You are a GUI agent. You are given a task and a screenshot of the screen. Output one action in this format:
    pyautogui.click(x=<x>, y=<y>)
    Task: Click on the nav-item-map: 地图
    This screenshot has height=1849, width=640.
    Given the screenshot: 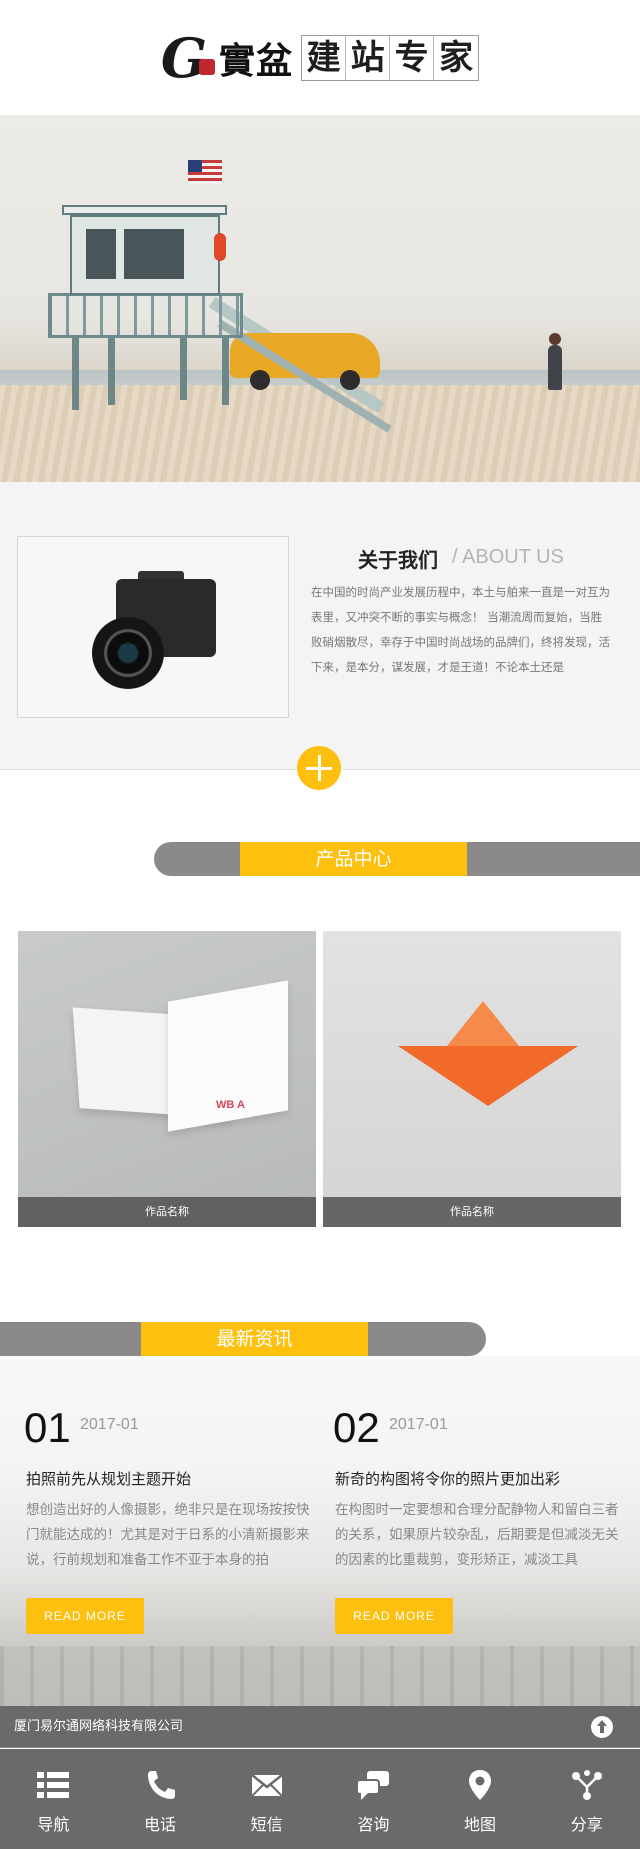 What is the action you would take?
    pyautogui.click(x=480, y=1799)
    